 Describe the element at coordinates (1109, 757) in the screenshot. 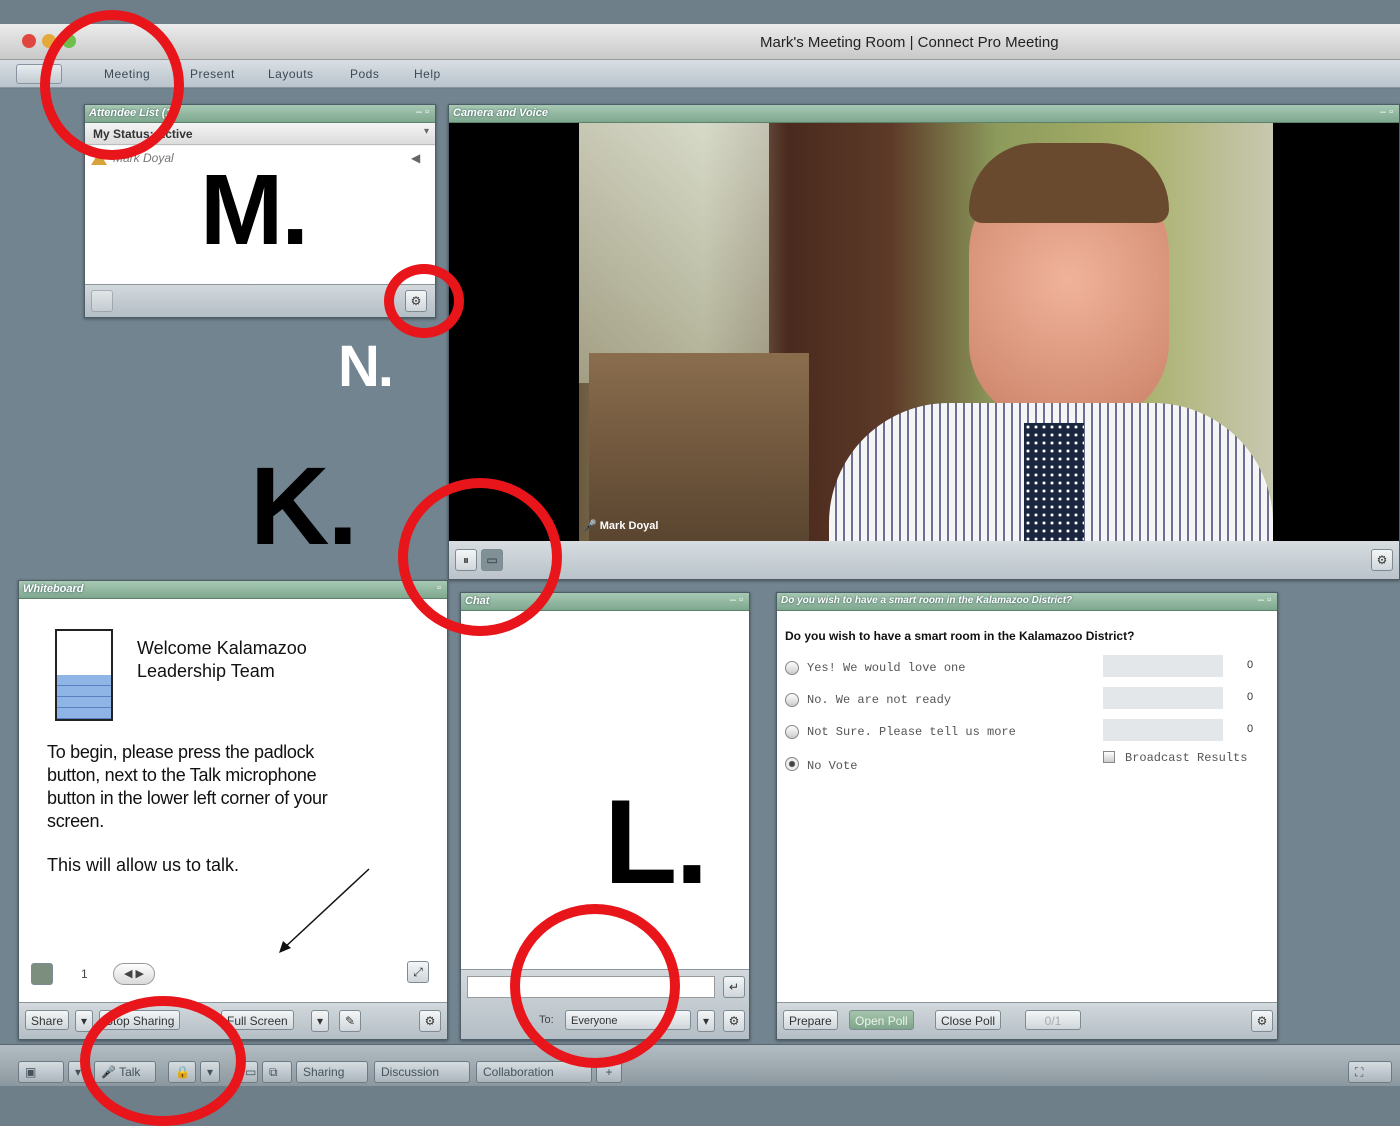

I see `broadcast-results-checkbox` at that location.